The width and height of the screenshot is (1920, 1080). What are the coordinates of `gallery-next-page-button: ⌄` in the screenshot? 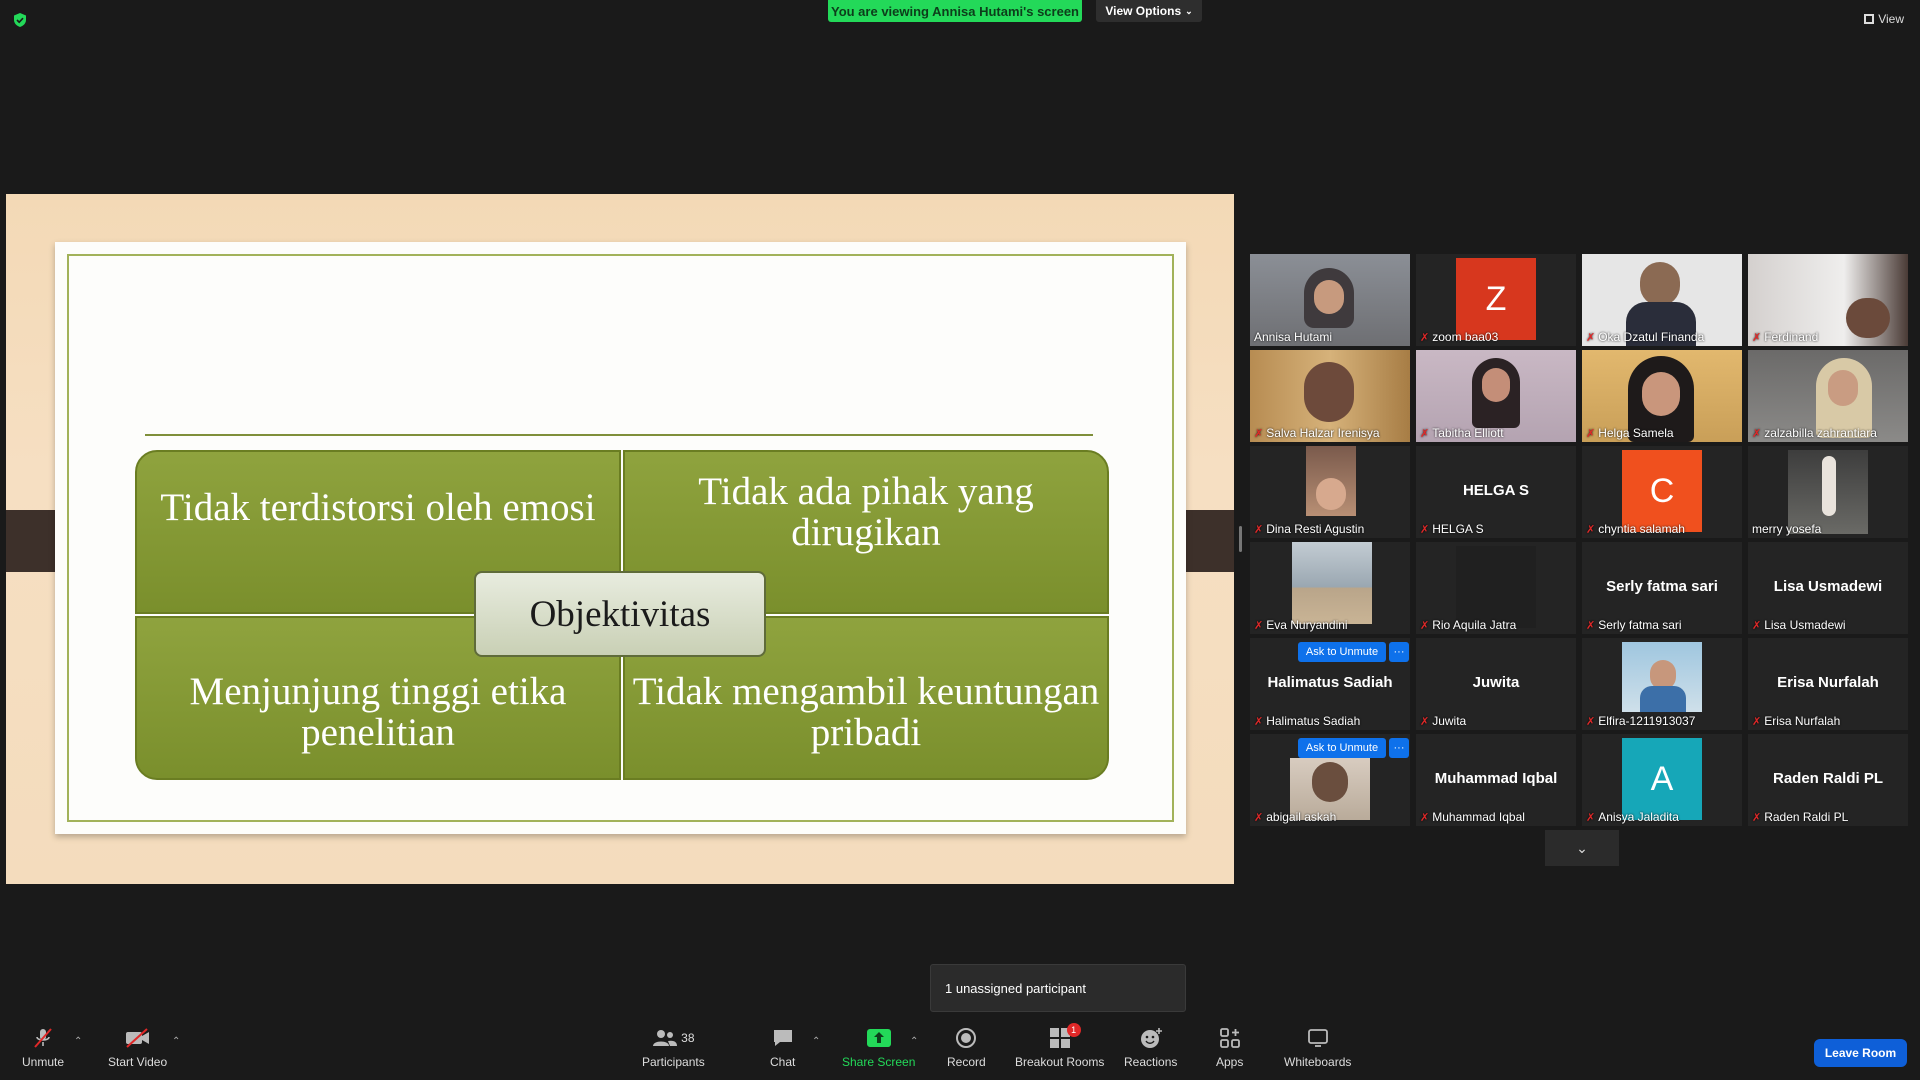 It's located at (1582, 848).